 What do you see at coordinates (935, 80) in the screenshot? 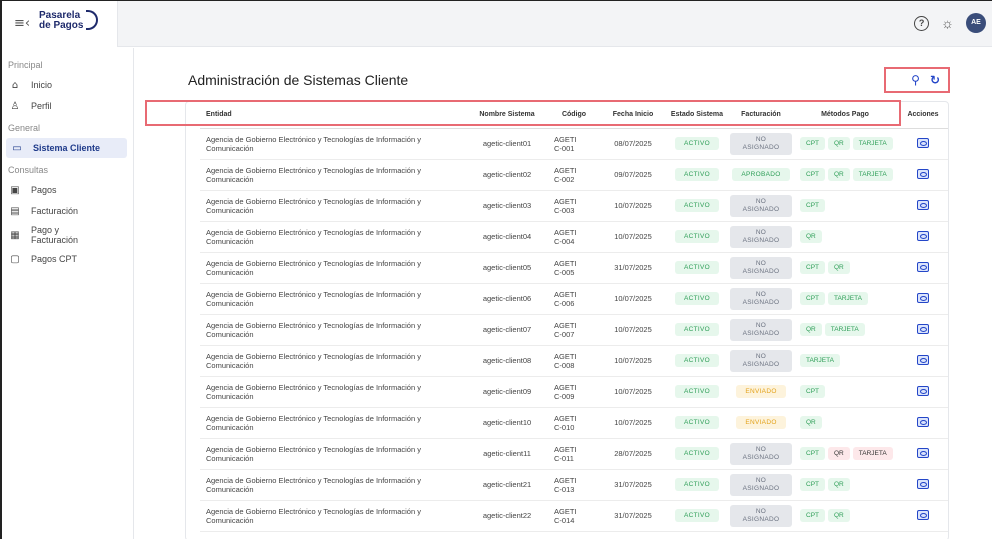
I see `refresh-icon: ↻` at bounding box center [935, 80].